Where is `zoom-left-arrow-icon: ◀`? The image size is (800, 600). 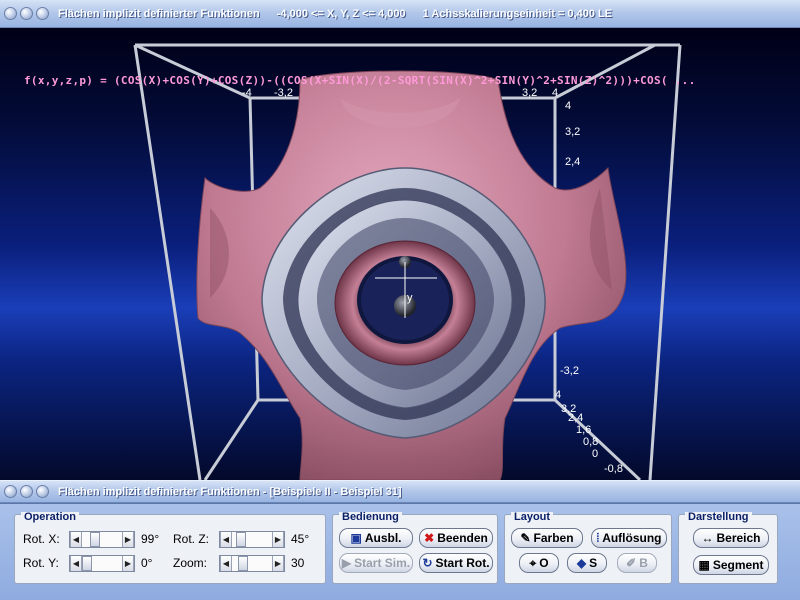
zoom-left-arrow-icon: ◀ is located at coordinates (226, 563).